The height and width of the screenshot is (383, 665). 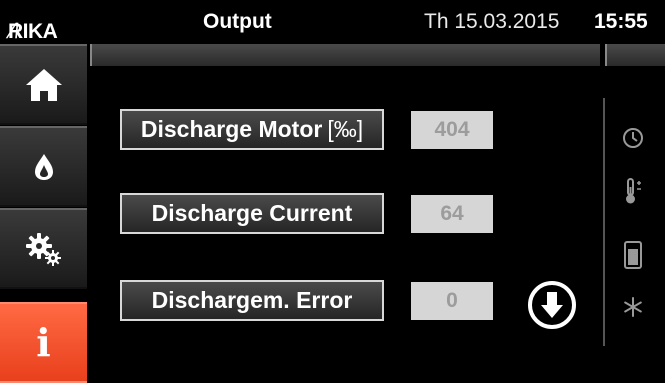 What do you see at coordinates (345, 55) in the screenshot?
I see `header-strip` at bounding box center [345, 55].